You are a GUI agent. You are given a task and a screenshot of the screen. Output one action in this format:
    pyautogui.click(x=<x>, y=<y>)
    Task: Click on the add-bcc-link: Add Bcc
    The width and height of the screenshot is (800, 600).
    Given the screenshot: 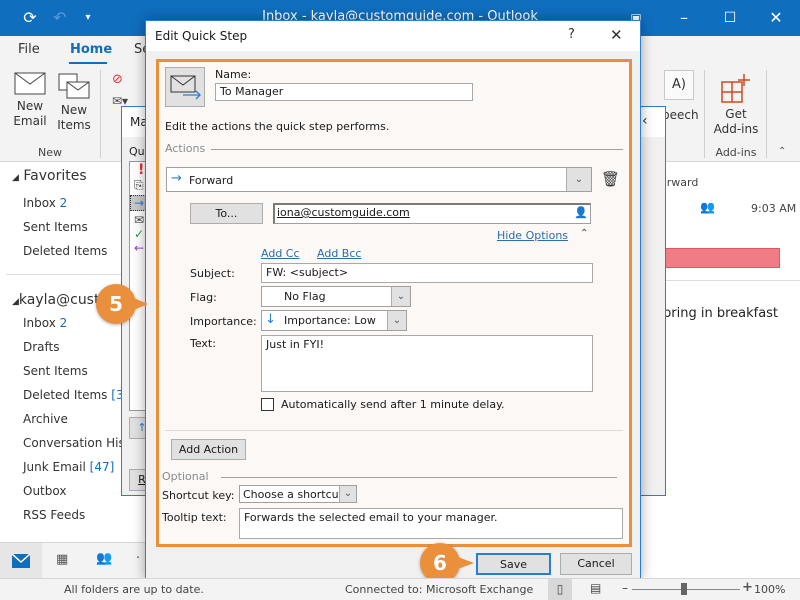 What is the action you would take?
    pyautogui.click(x=339, y=253)
    